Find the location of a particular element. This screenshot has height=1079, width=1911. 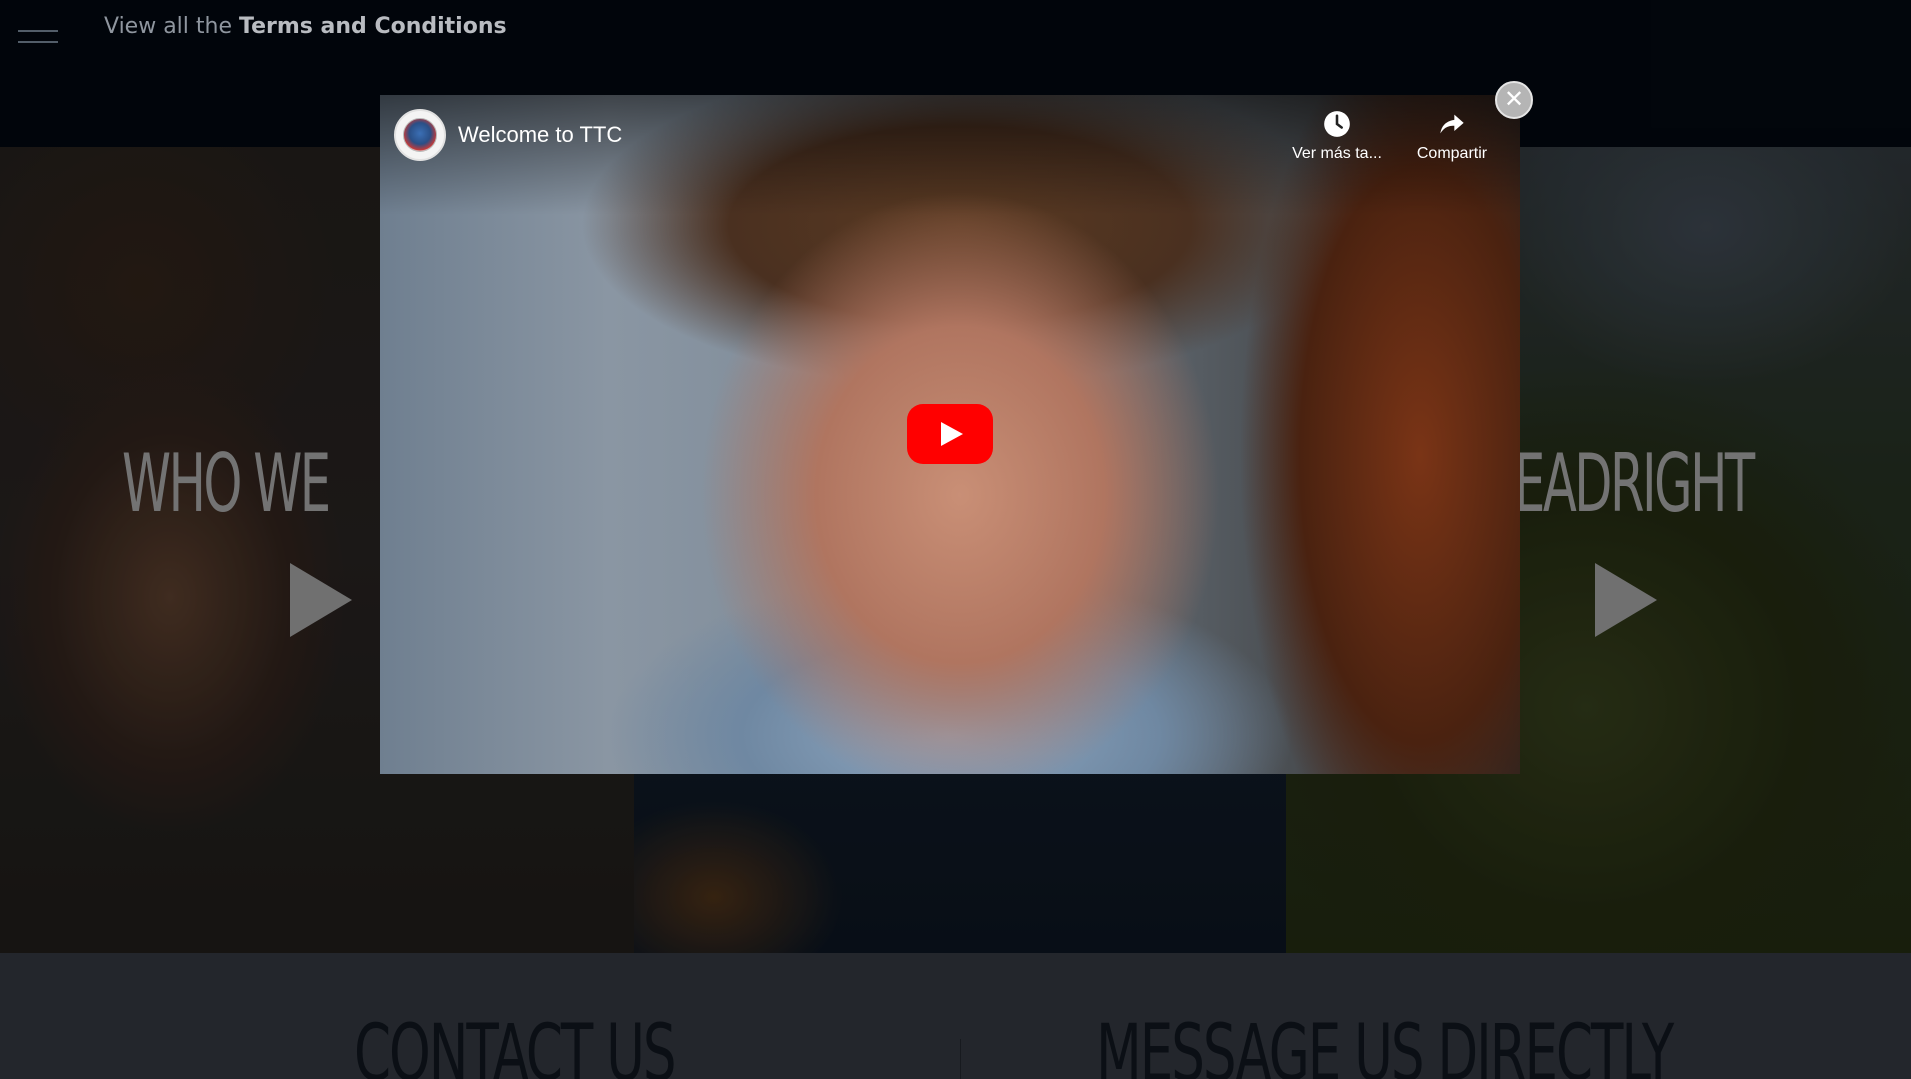

channel-logo-icon is located at coordinates (420, 135).